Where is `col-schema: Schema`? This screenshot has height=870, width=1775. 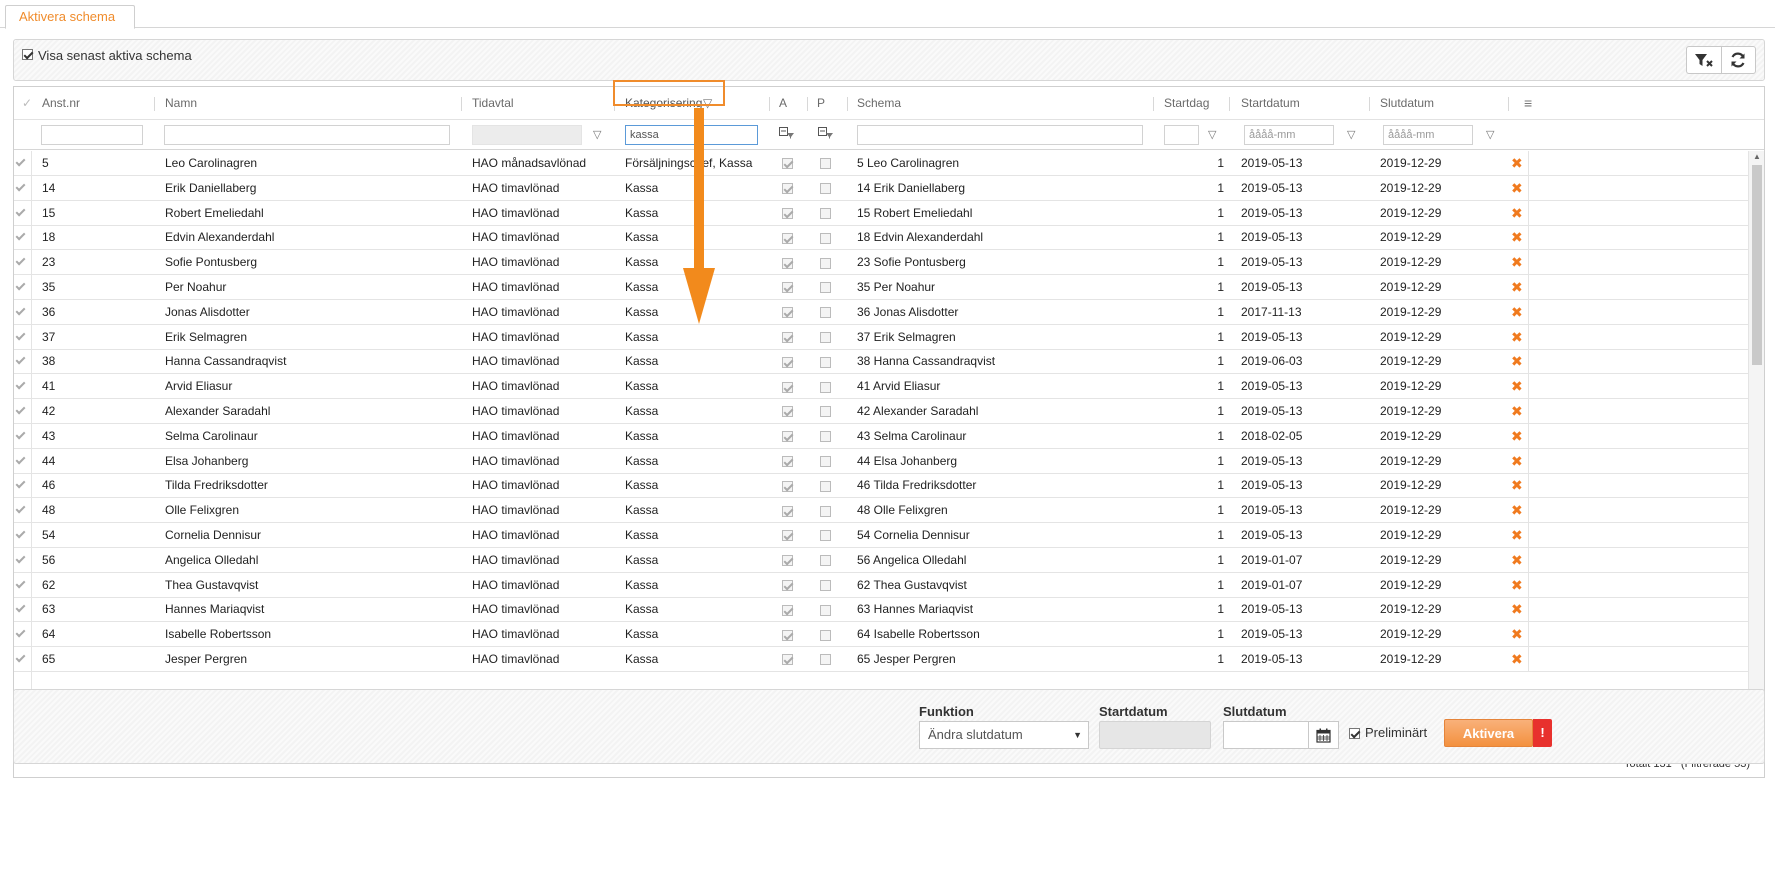
col-schema: Schema is located at coordinates (957, 103).